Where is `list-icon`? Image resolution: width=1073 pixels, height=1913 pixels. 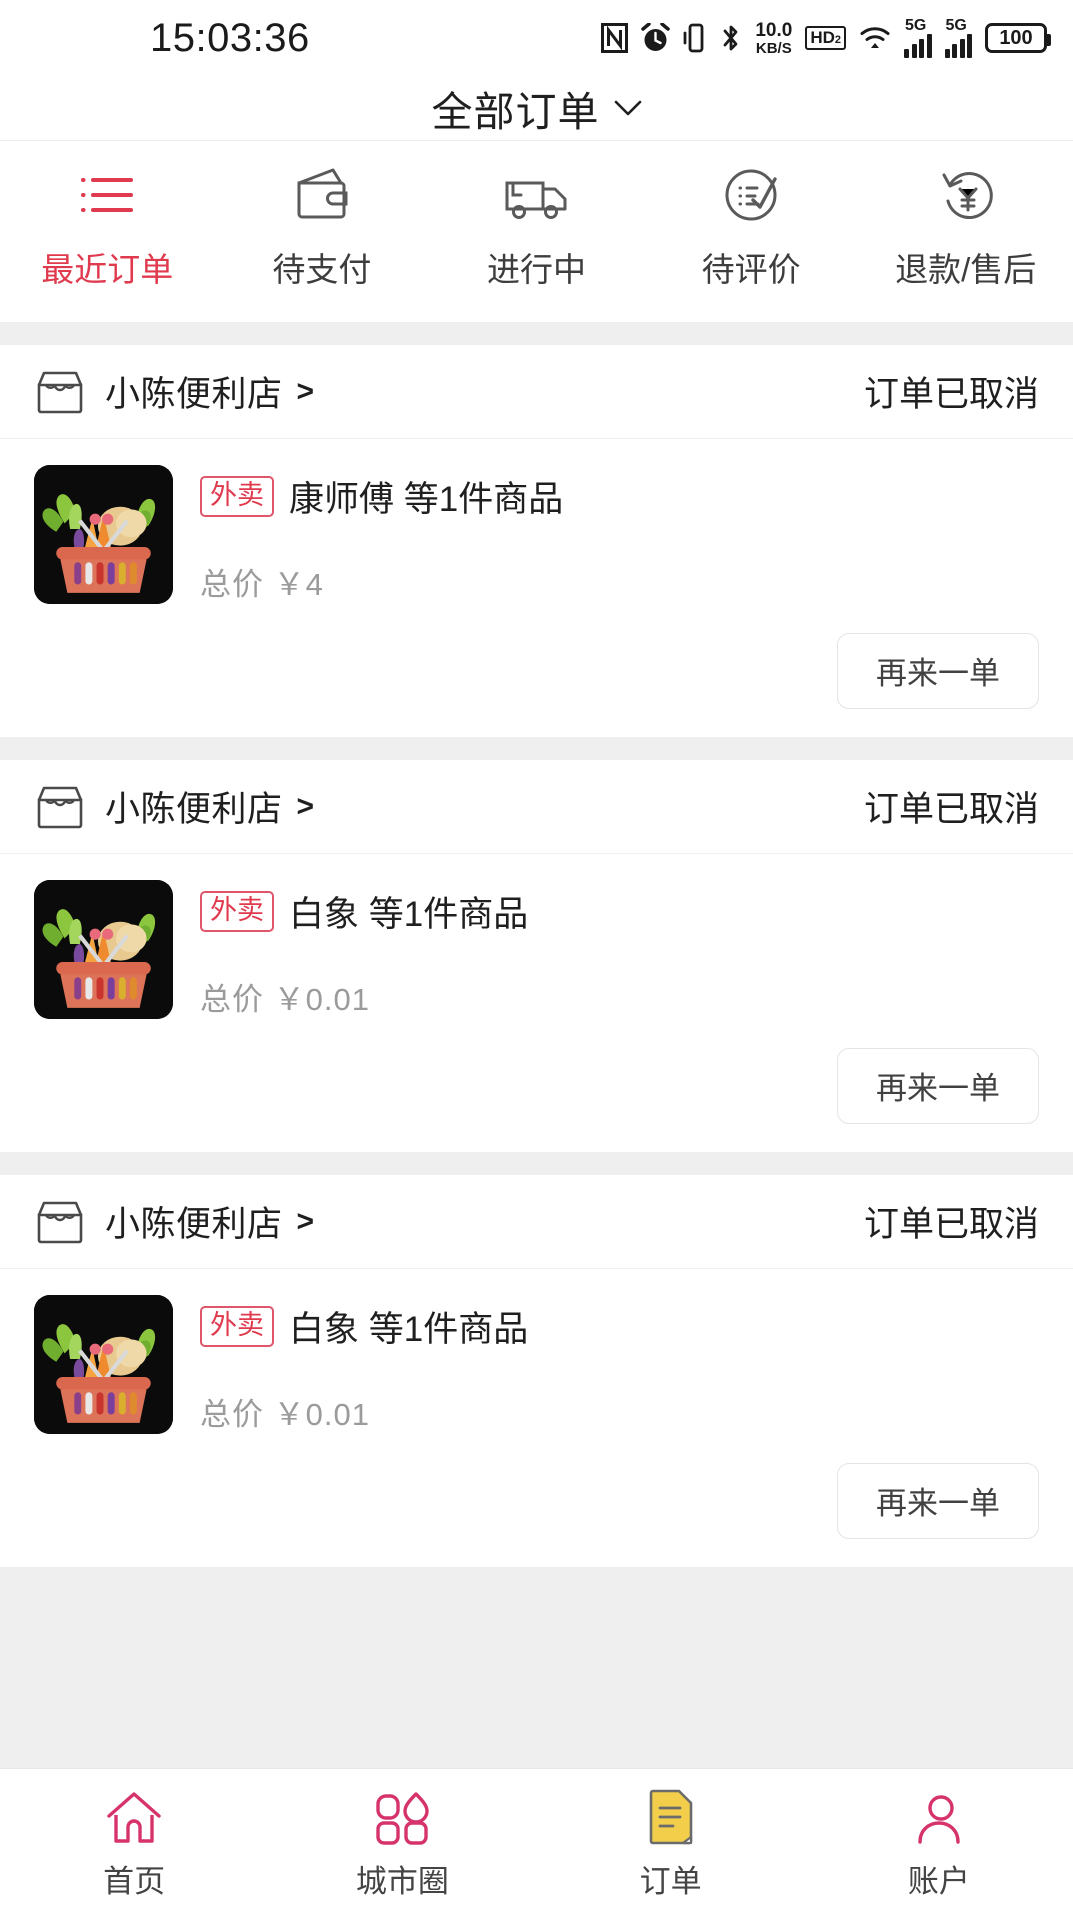 list-icon is located at coordinates (107, 195).